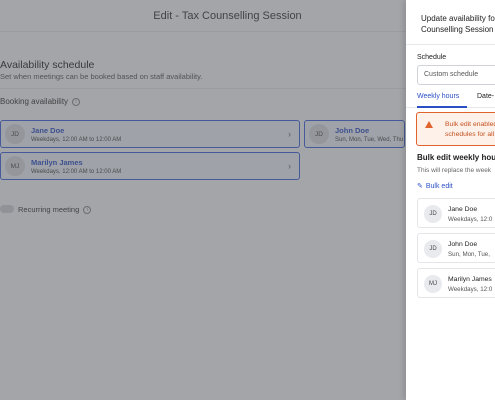  I want to click on alert-line1: Bulk edit enabled., so click(470, 124).